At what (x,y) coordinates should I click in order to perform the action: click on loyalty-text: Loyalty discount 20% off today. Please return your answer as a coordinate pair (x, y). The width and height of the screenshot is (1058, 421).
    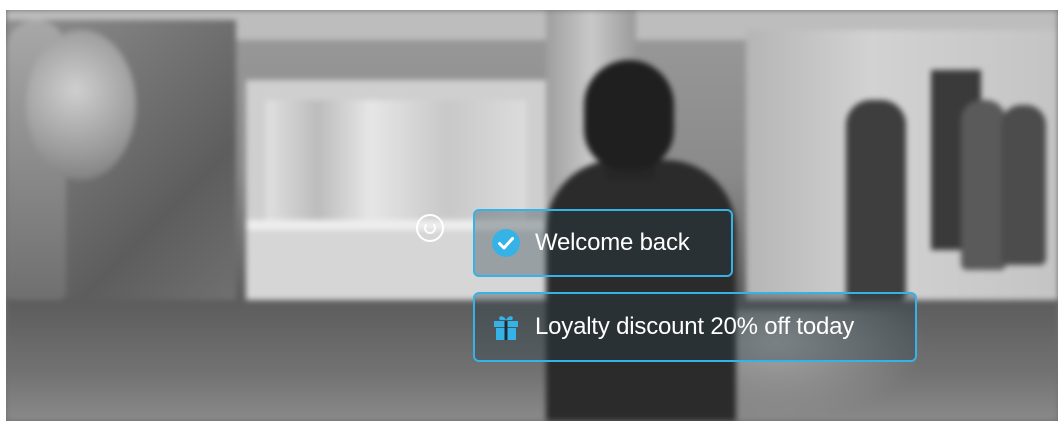
    Looking at the image, I should click on (695, 326).